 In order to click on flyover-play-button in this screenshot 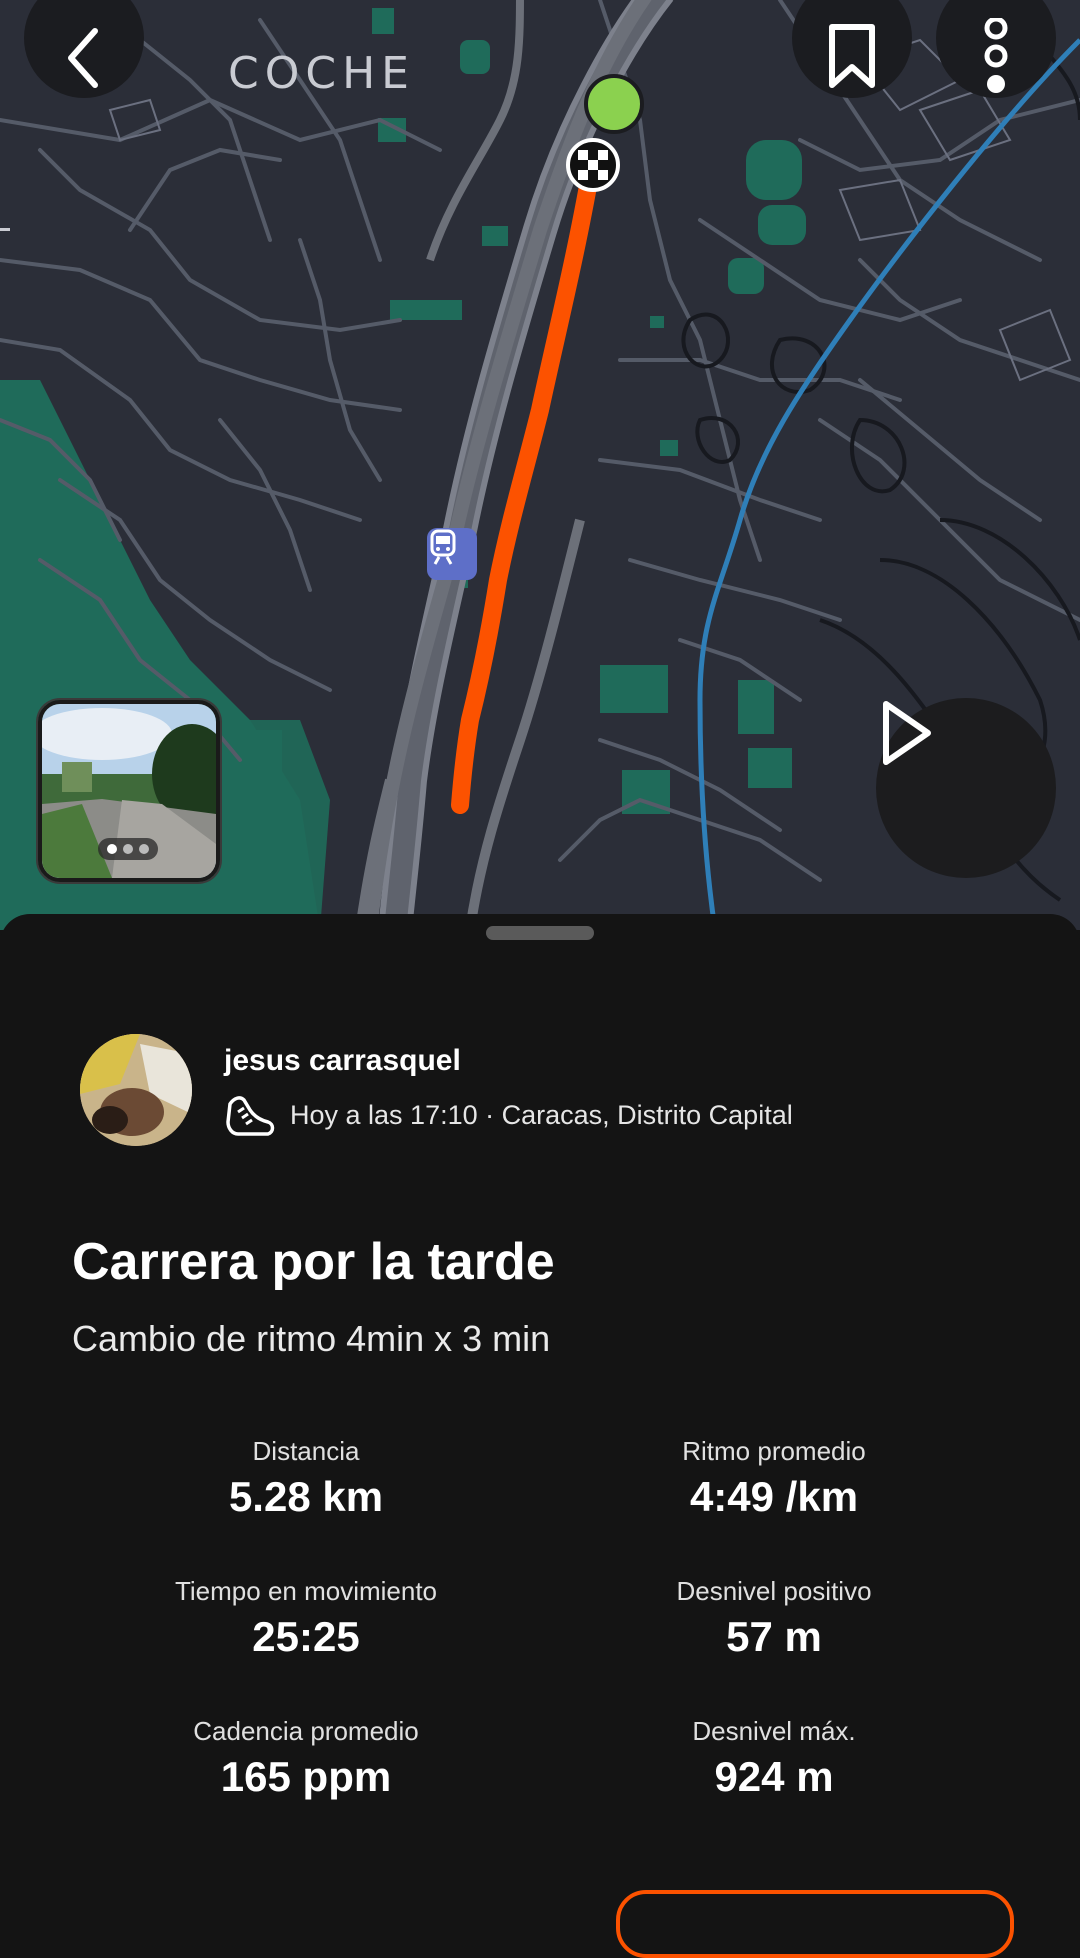, I will do `click(966, 788)`.